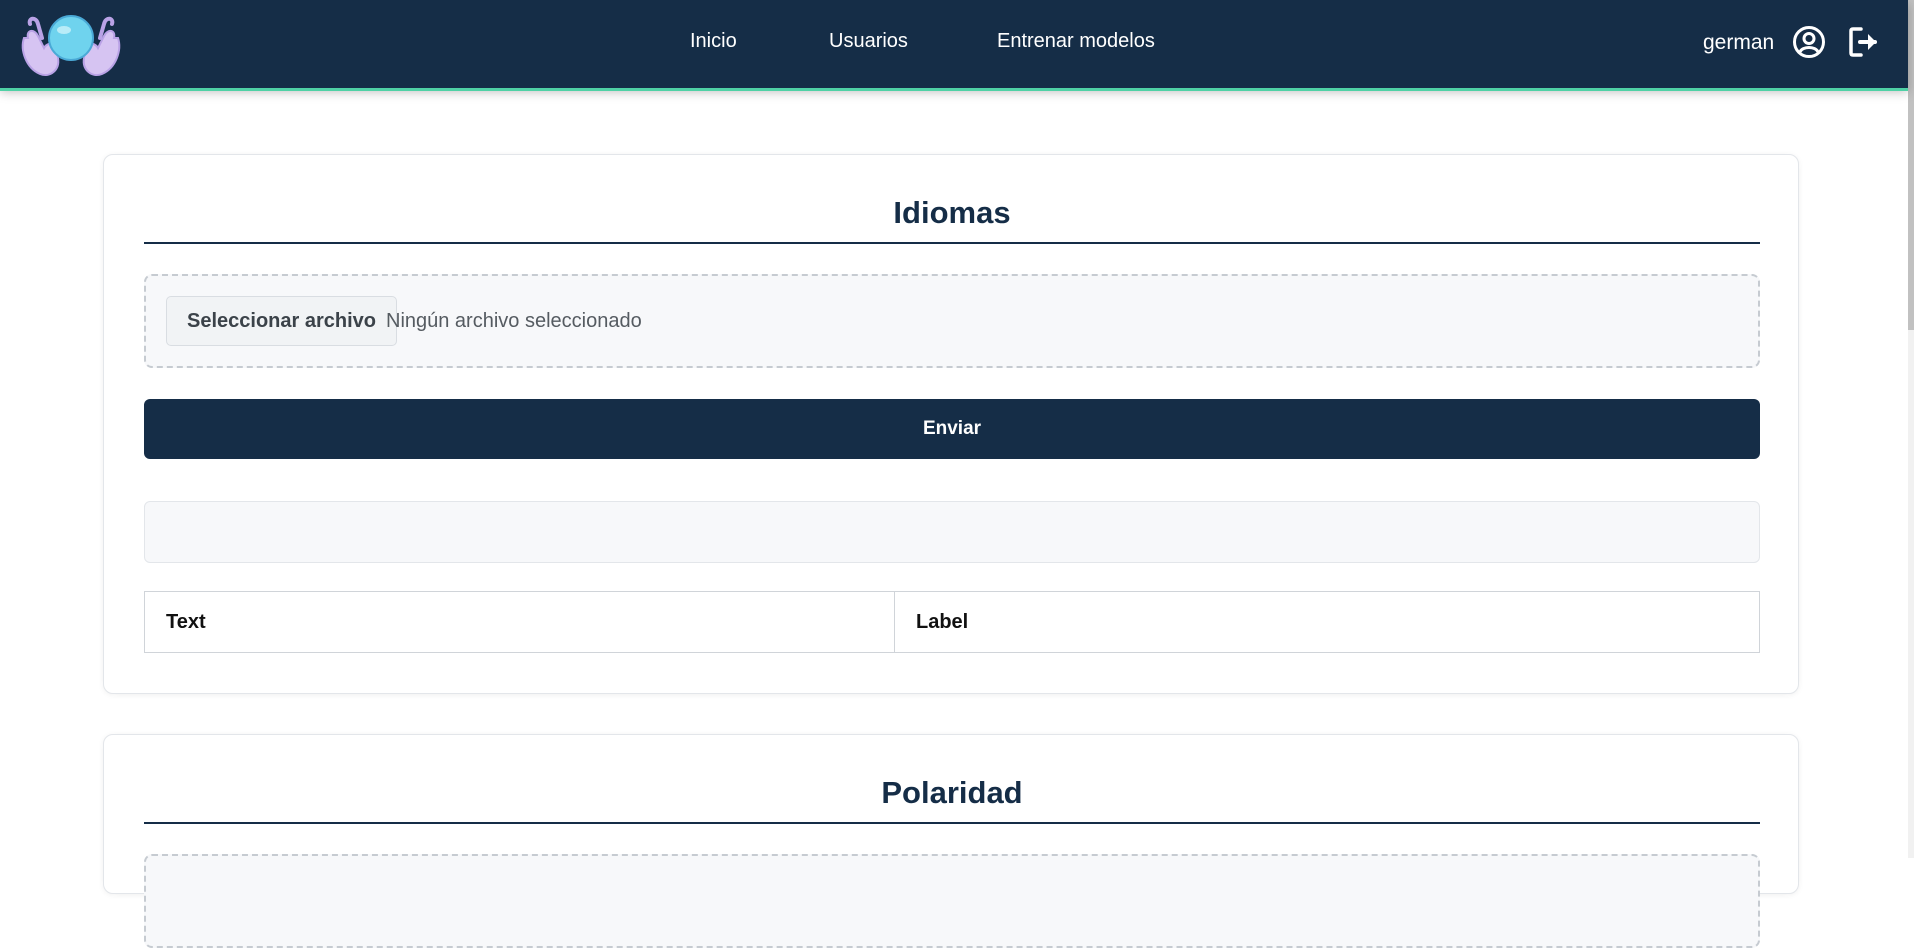 Image resolution: width=1914 pixels, height=948 pixels. What do you see at coordinates (71, 44) in the screenshot?
I see `app-logo` at bounding box center [71, 44].